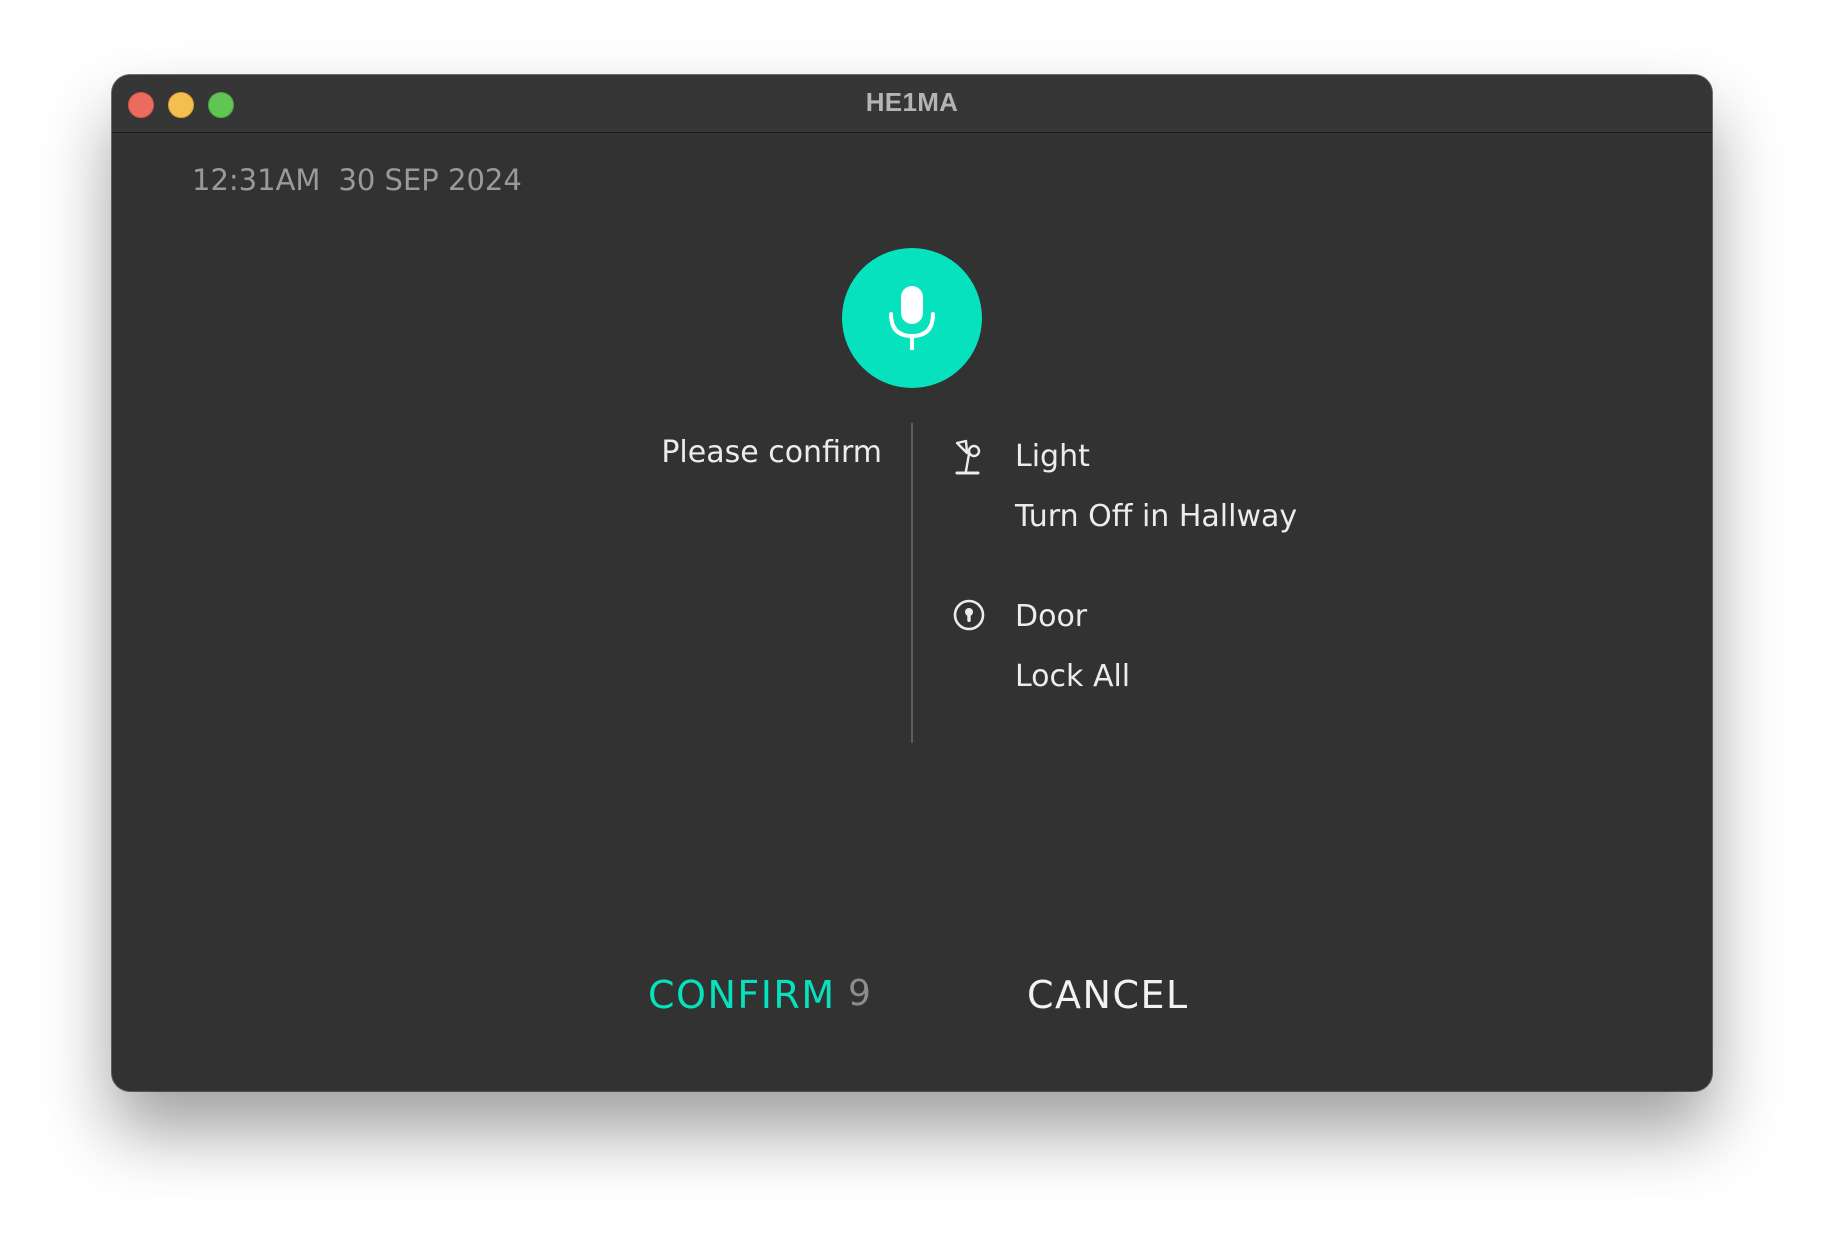 This screenshot has width=1824, height=1240. Describe the element at coordinates (969, 457) in the screenshot. I see `desk-lamp-icon` at that location.